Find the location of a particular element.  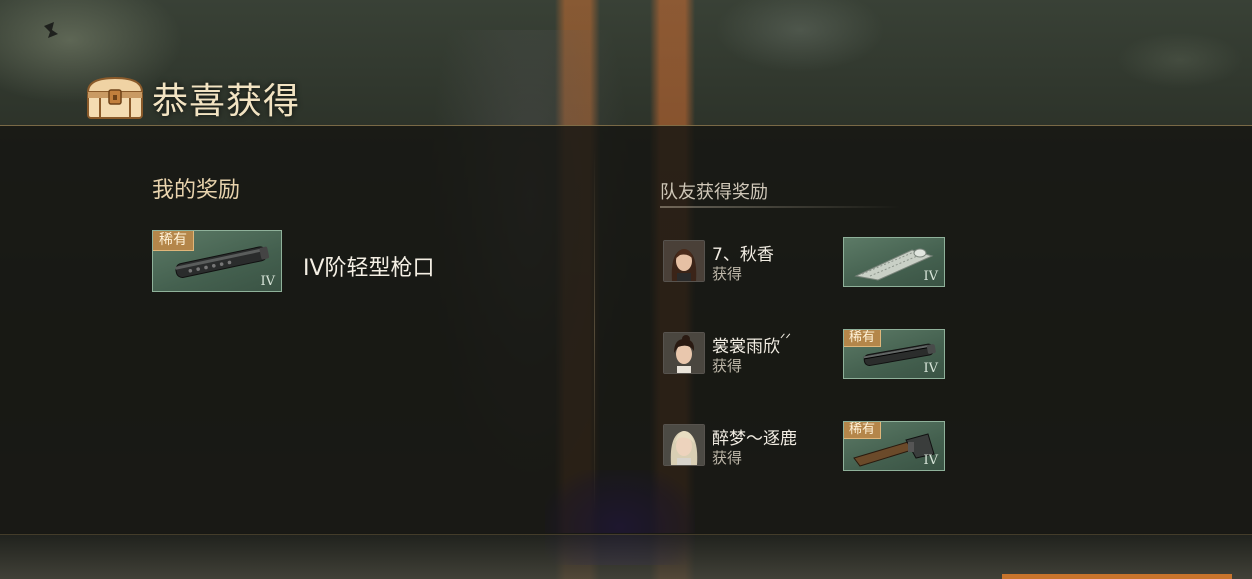

team-rewards-title: 队友获得奖励 is located at coordinates (714, 192).